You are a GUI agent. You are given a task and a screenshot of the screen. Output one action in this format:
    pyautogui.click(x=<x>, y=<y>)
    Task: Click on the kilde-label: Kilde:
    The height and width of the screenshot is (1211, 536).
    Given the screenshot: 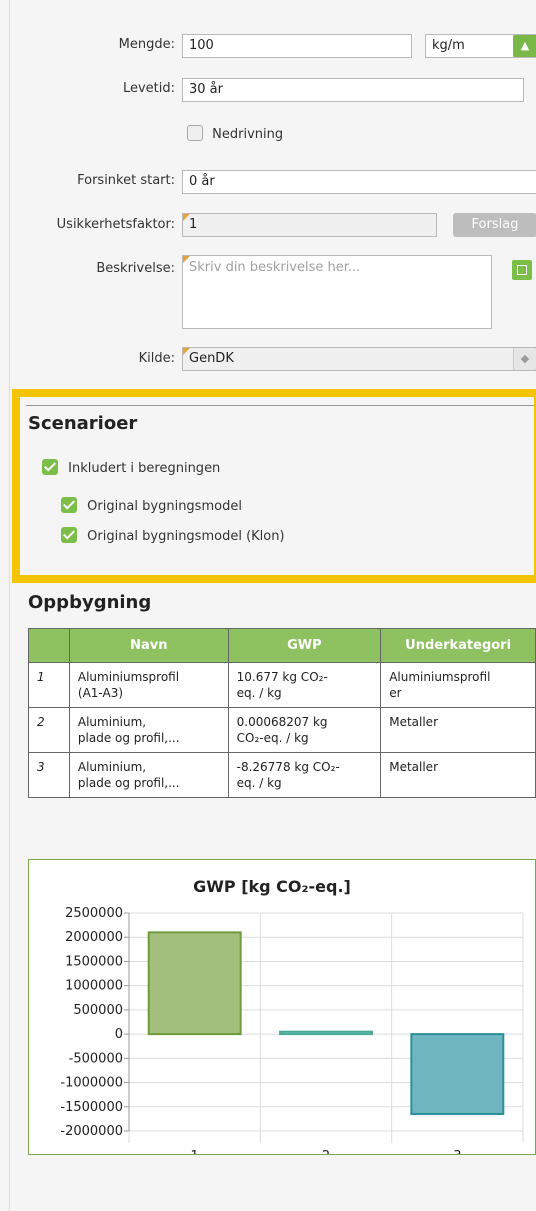 What is the action you would take?
    pyautogui.click(x=156, y=358)
    